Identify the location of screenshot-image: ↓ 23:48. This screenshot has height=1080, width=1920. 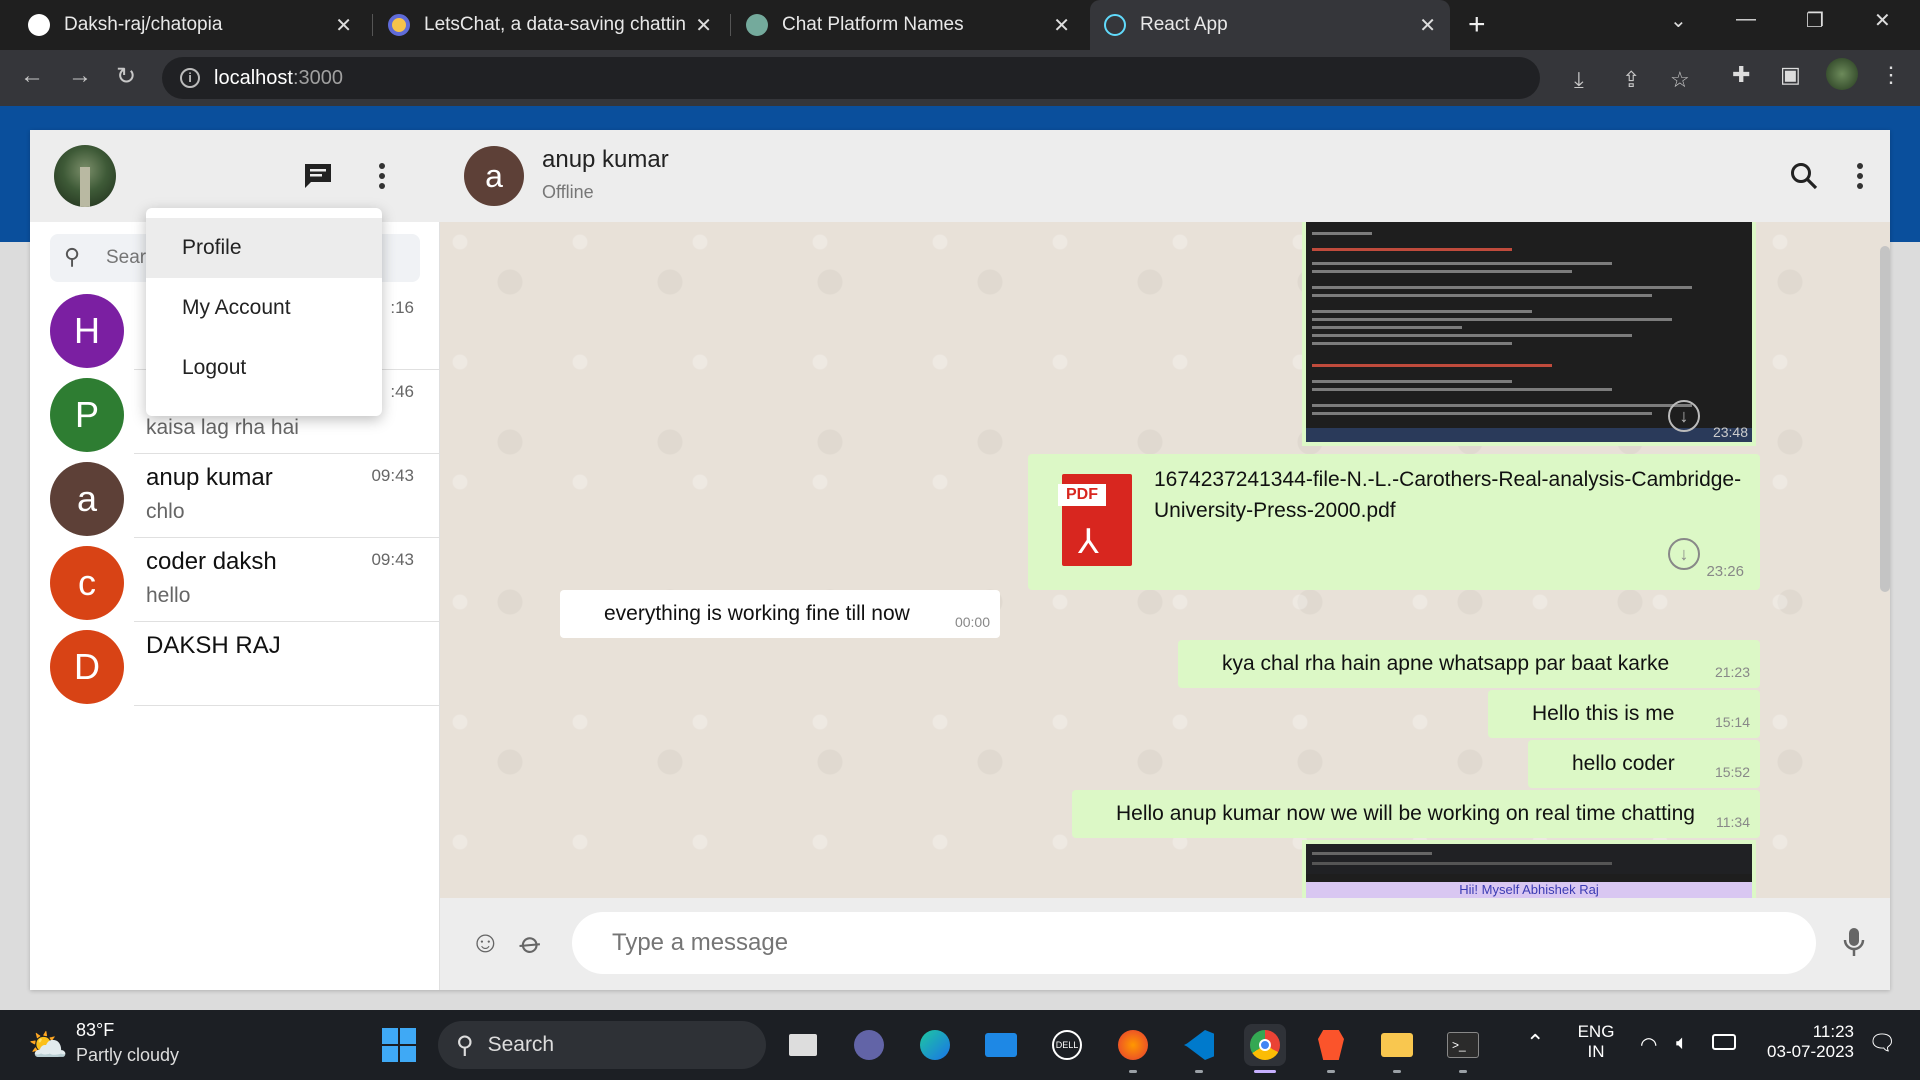
(1529, 332).